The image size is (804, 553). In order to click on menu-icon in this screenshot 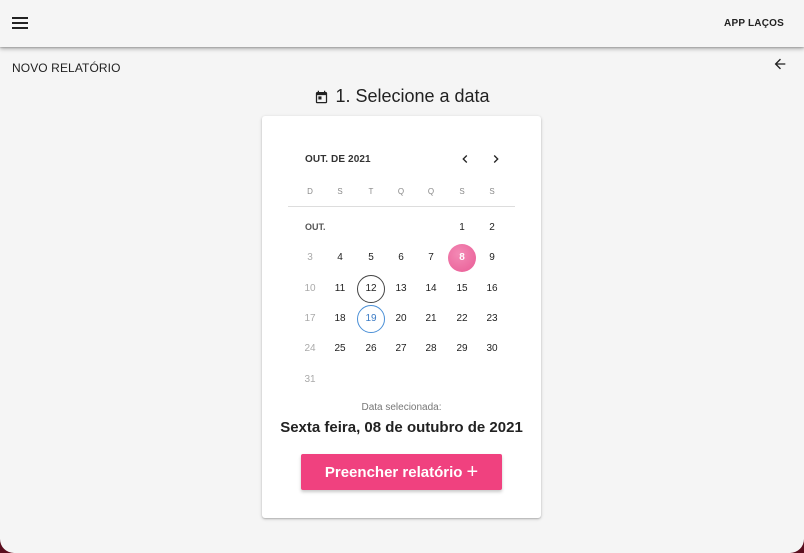, I will do `click(20, 23)`.